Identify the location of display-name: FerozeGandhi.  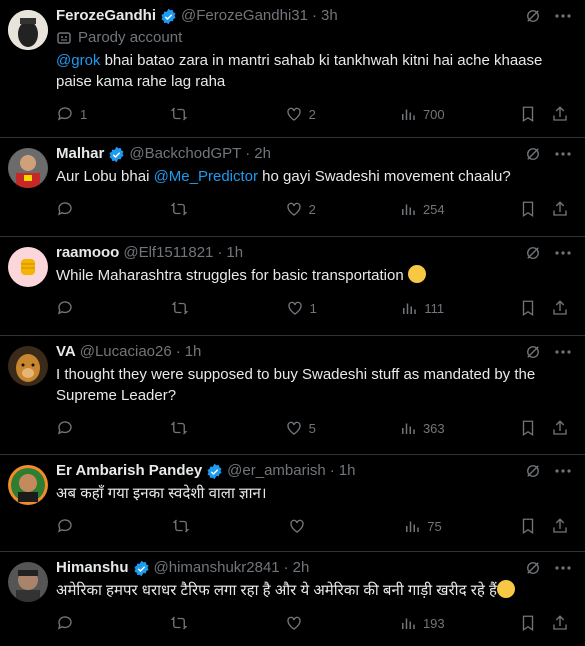
(106, 16).